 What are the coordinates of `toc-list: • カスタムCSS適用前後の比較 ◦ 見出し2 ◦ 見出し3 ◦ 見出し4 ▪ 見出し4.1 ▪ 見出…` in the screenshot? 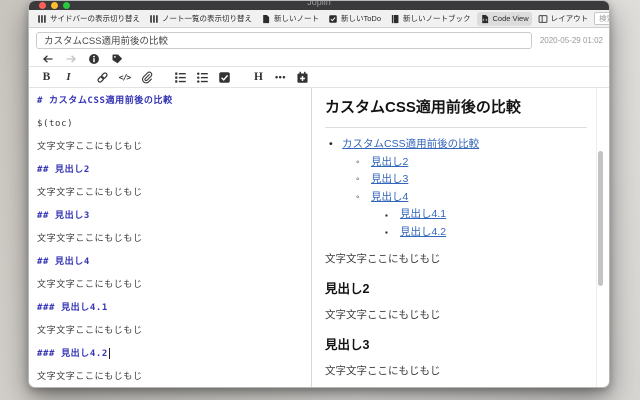 It's located at (456, 188).